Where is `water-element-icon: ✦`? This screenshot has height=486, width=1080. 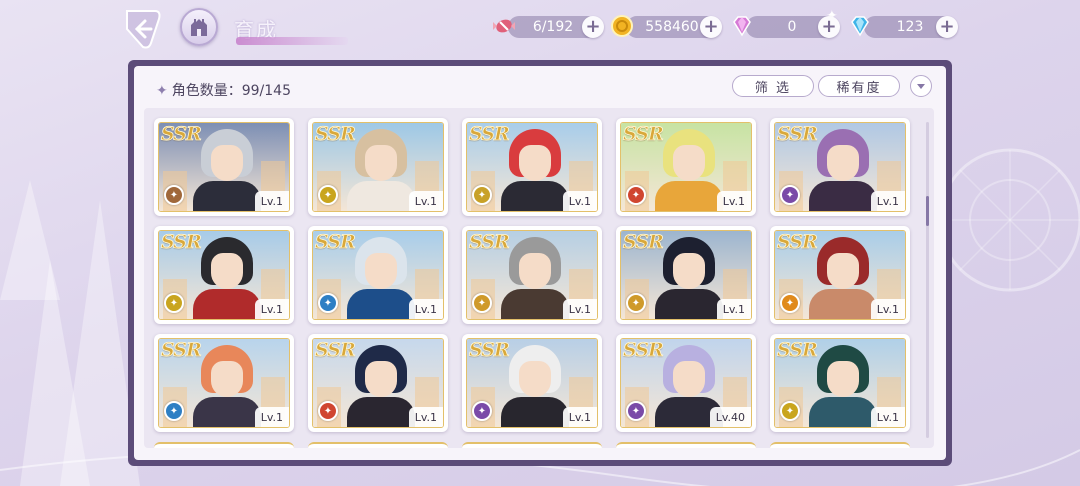
water-element-icon: ✦ is located at coordinates (328, 303).